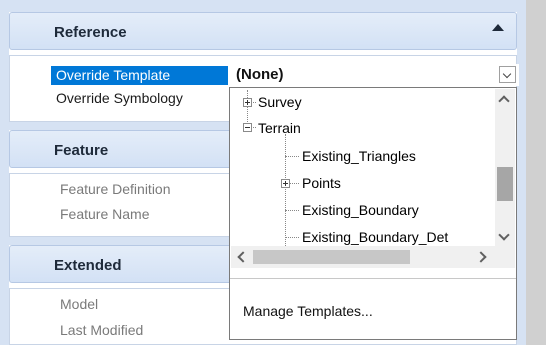 This screenshot has width=546, height=345. What do you see at coordinates (536, 172) in the screenshot?
I see `panel-scrollbar` at bounding box center [536, 172].